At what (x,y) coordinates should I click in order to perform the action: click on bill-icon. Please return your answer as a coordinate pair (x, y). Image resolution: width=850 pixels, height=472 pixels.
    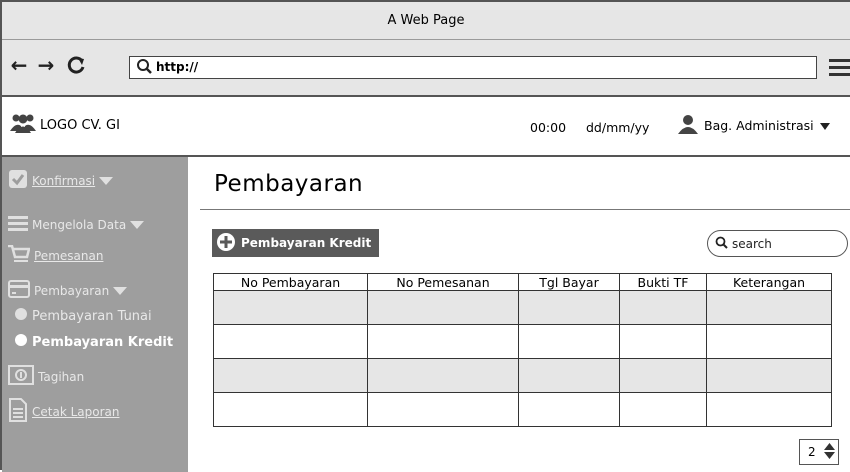
    Looking at the image, I should click on (21, 376).